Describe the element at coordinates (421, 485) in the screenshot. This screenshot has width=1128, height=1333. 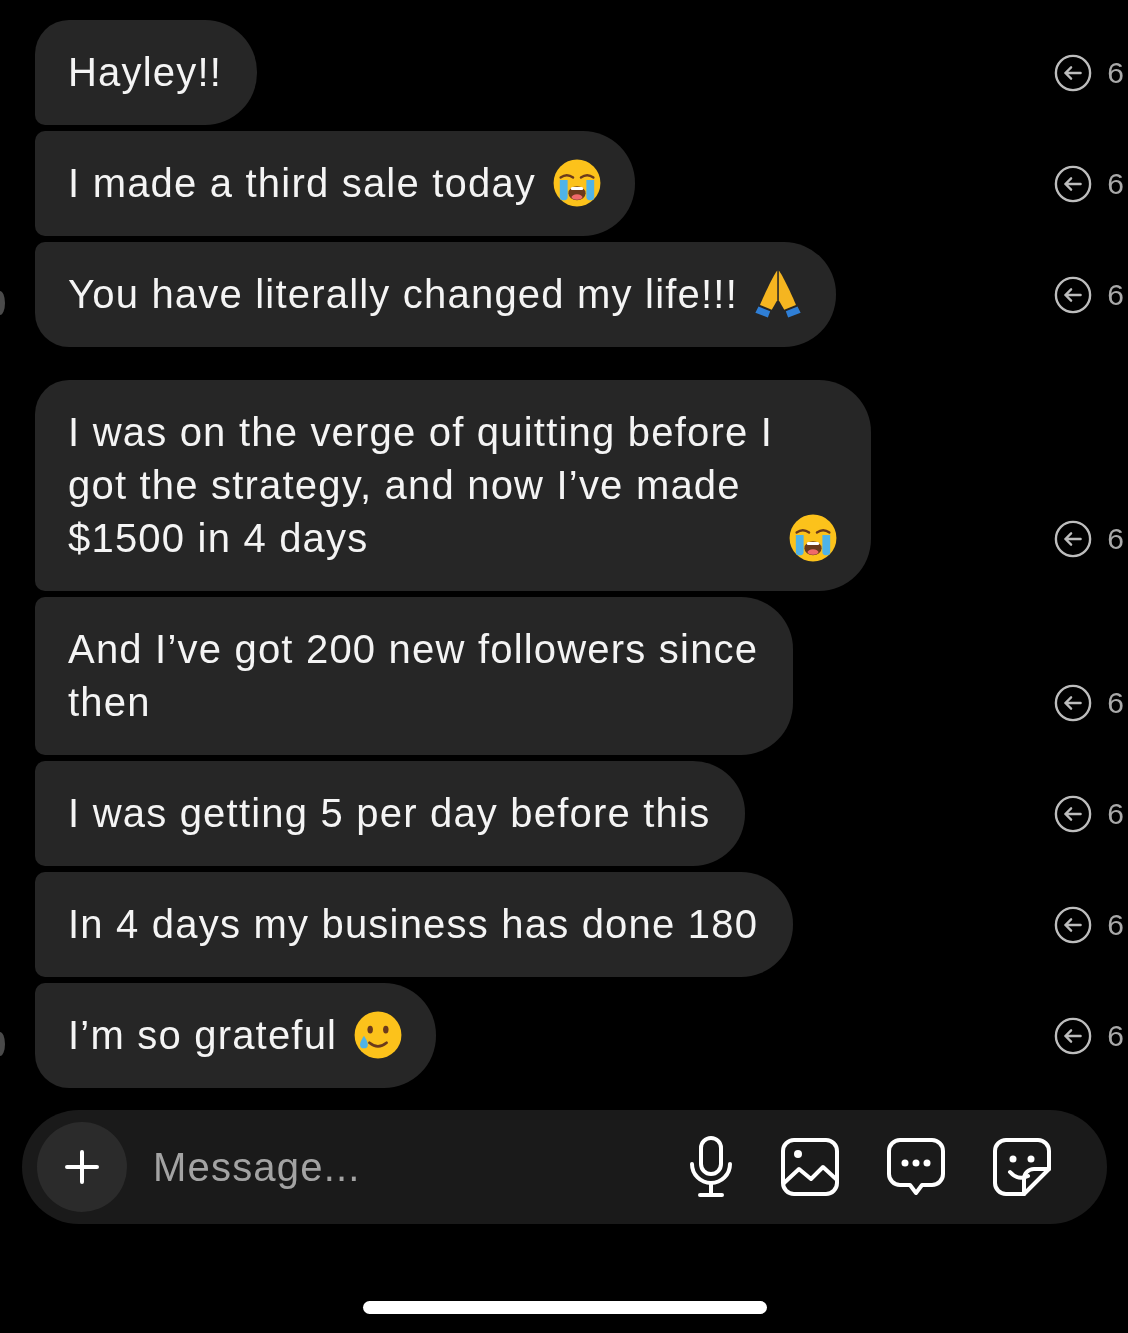
I see `message-text: I was on the verge of quitting before I got the strategy, and now I’ve made $1500 in 4 days` at that location.